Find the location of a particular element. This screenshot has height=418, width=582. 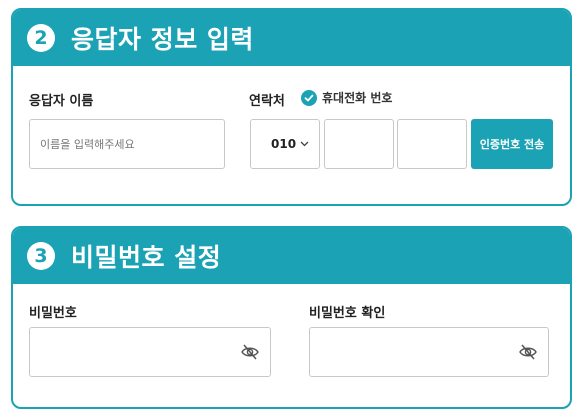

send-verification-button: 인증번호 전송 is located at coordinates (512, 144).